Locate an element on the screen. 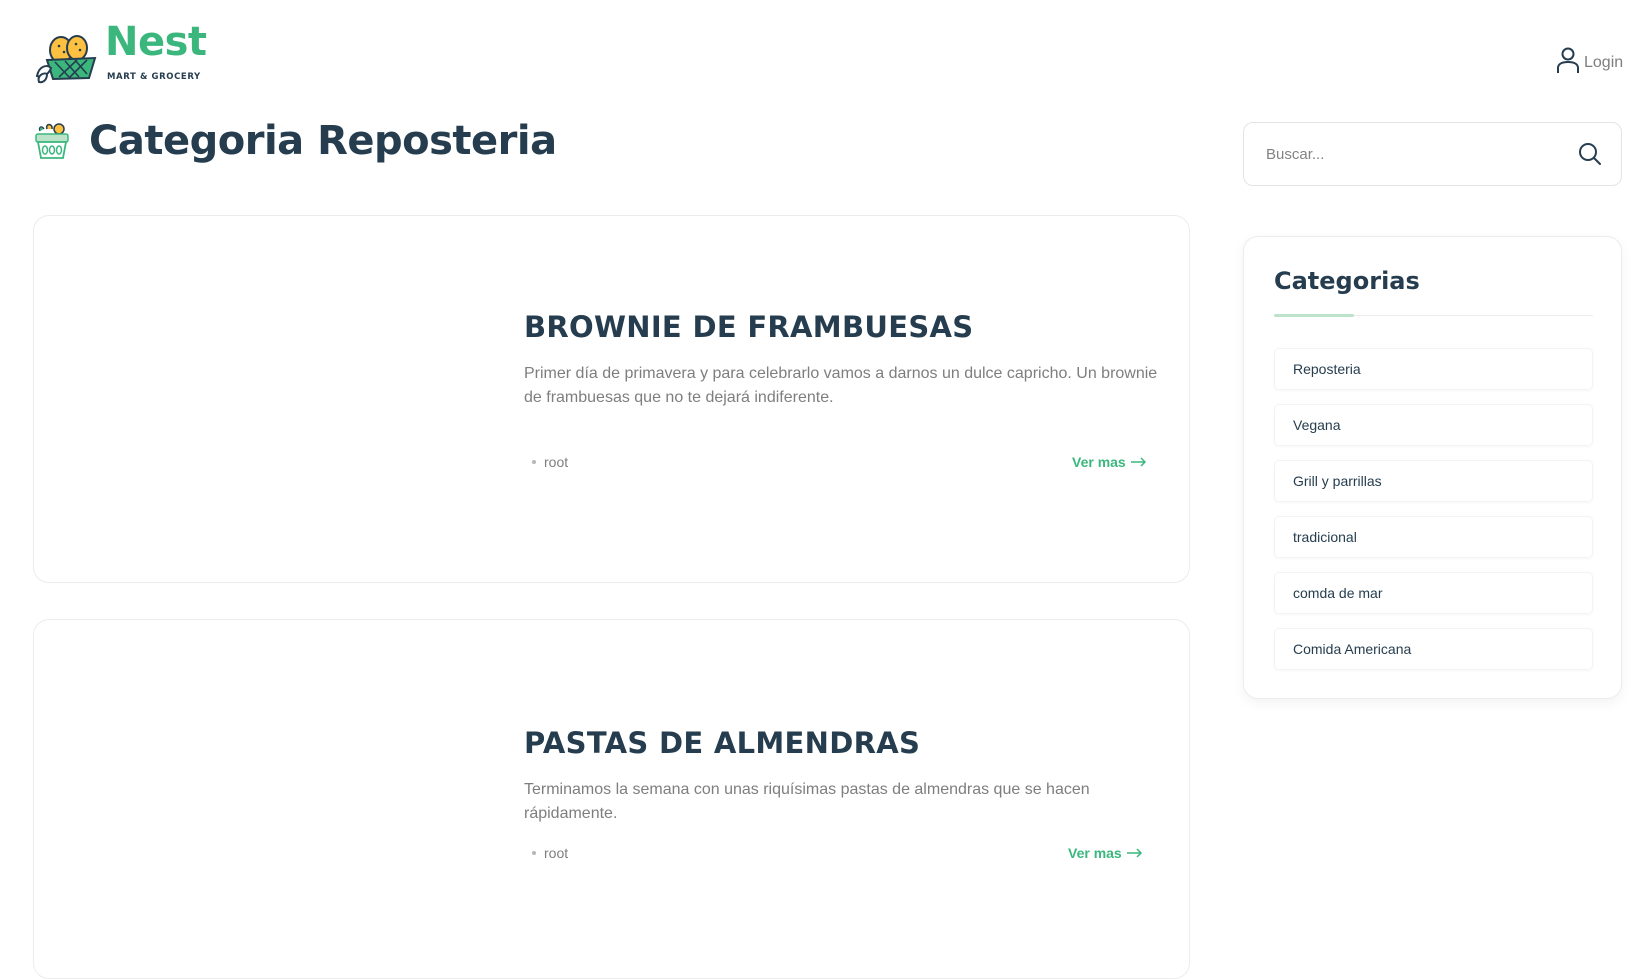  category-item-comida-de-mar: comda de mar is located at coordinates (1433, 593).